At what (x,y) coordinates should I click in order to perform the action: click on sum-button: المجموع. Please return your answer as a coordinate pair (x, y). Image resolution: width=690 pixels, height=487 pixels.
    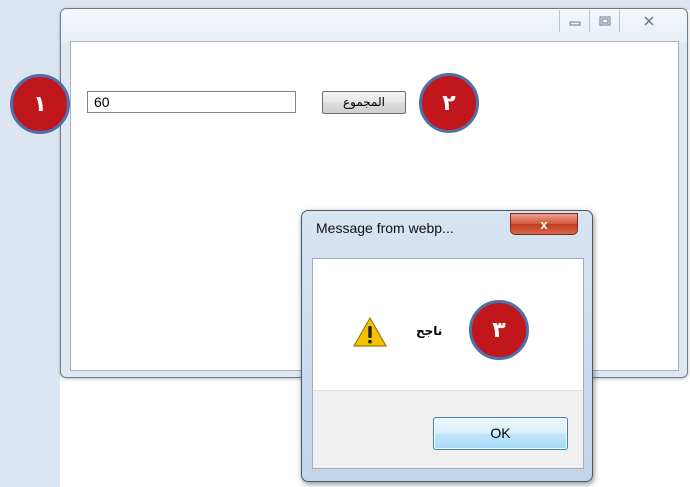
    Looking at the image, I should click on (364, 102).